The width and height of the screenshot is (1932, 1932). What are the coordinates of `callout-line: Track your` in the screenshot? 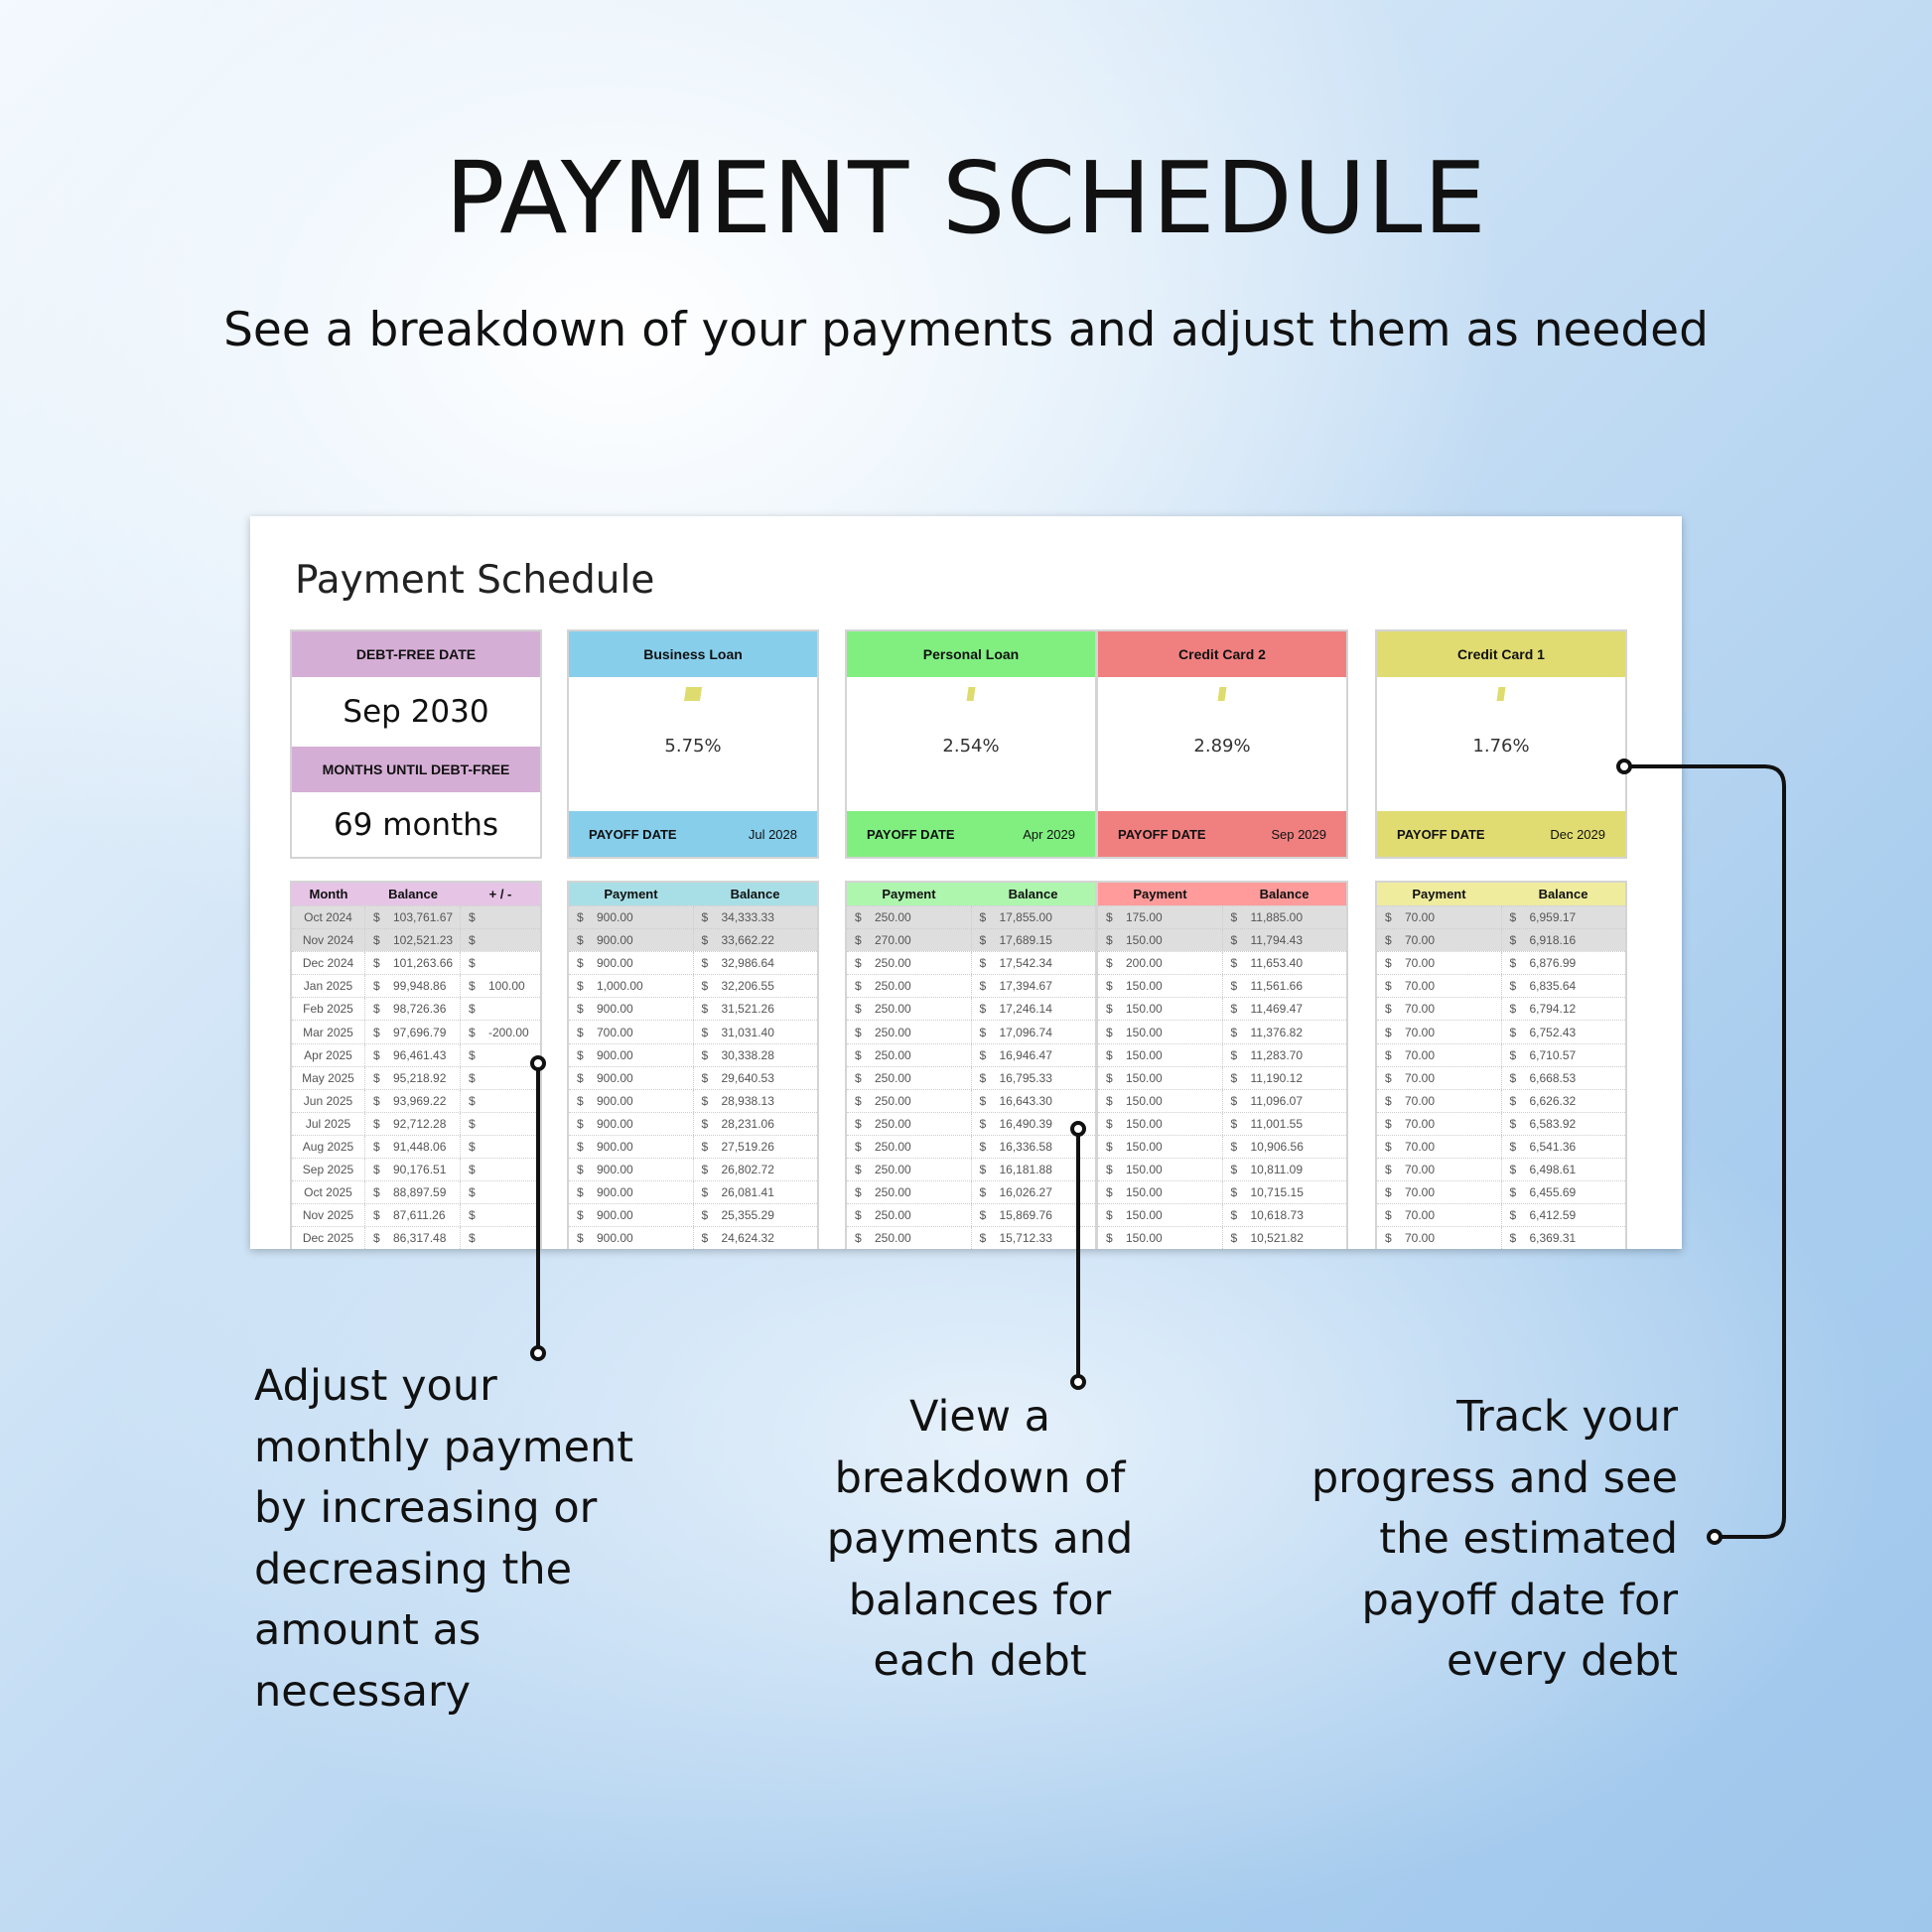 It's located at (1567, 1417).